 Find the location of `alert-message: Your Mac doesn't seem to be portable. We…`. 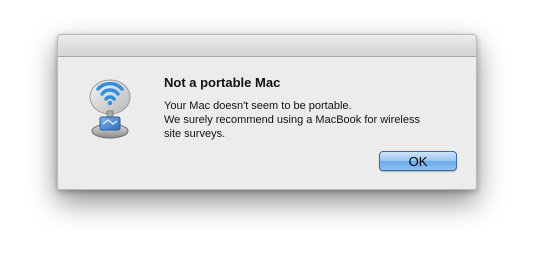

alert-message: Your Mac doesn't seem to be portable. We… is located at coordinates (314, 120).